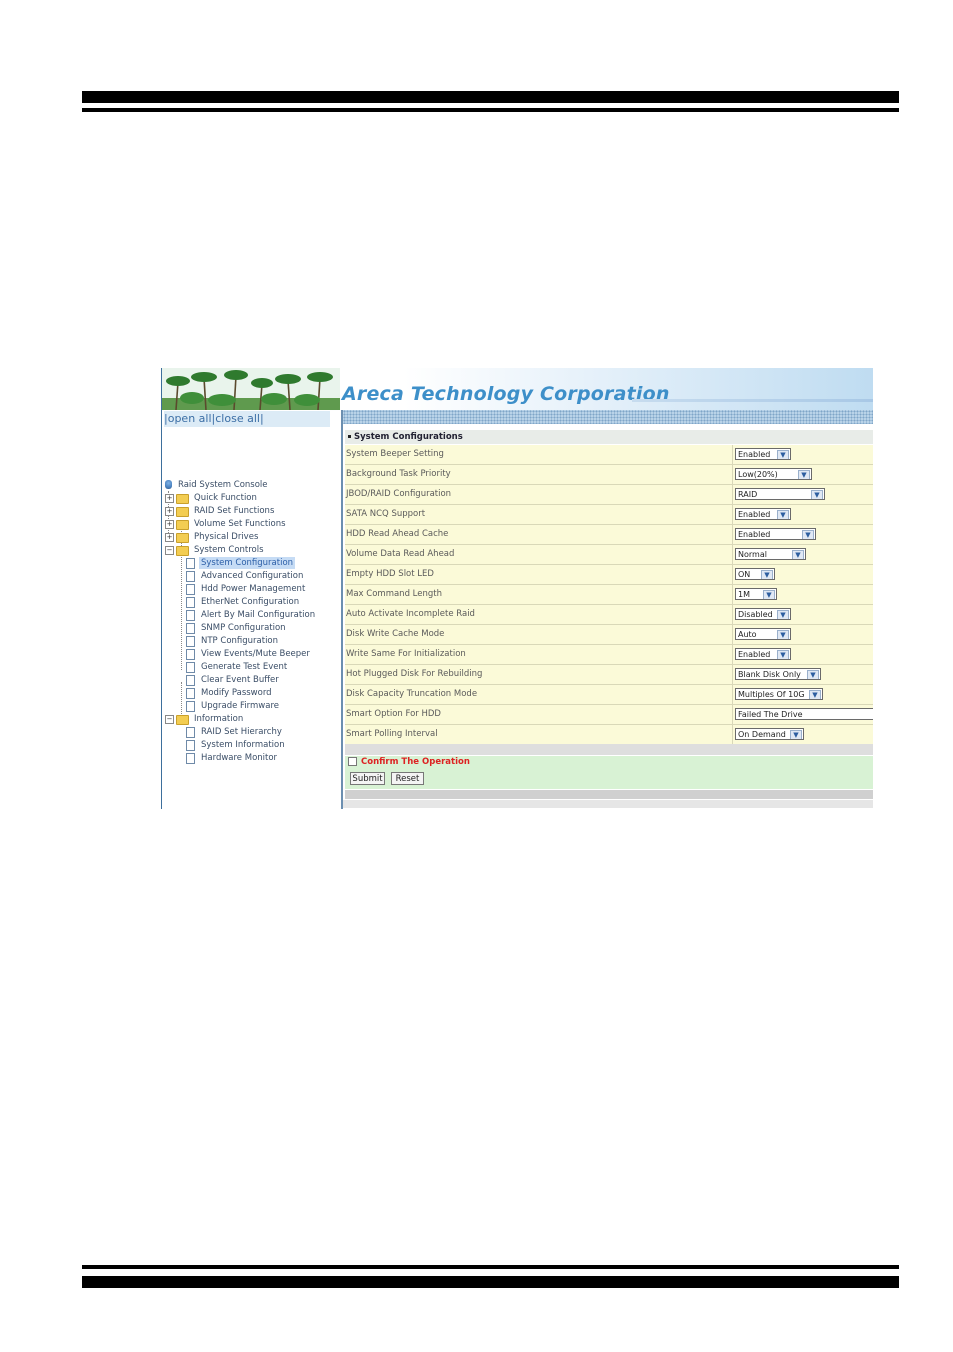 Image resolution: width=953 pixels, height=1352 pixels. What do you see at coordinates (349, 436) in the screenshot?
I see `bullet-icon` at bounding box center [349, 436].